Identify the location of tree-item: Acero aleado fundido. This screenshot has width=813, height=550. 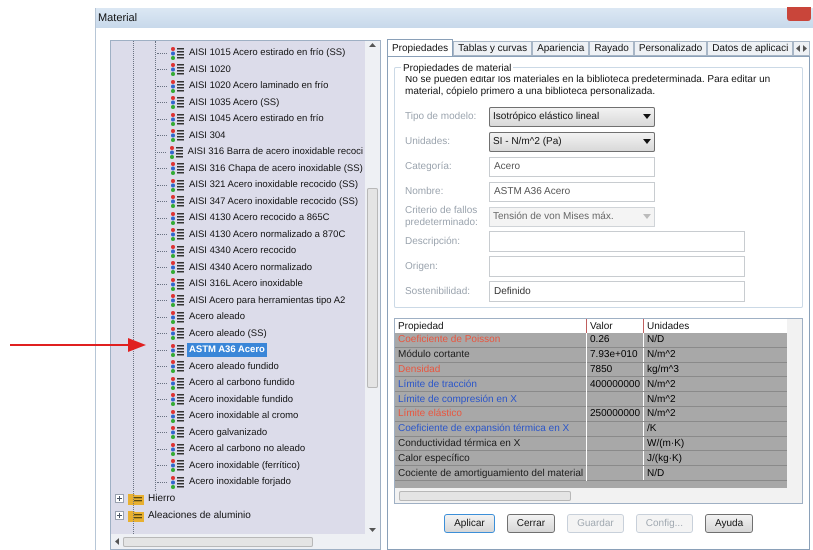
(234, 367).